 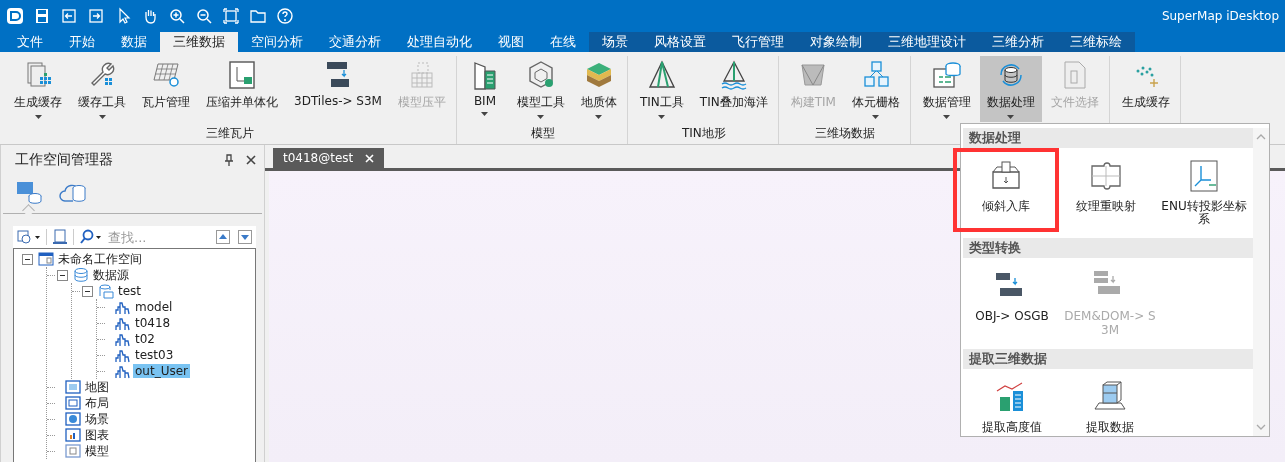 What do you see at coordinates (73, 435) in the screenshot?
I see `chart-icon` at bounding box center [73, 435].